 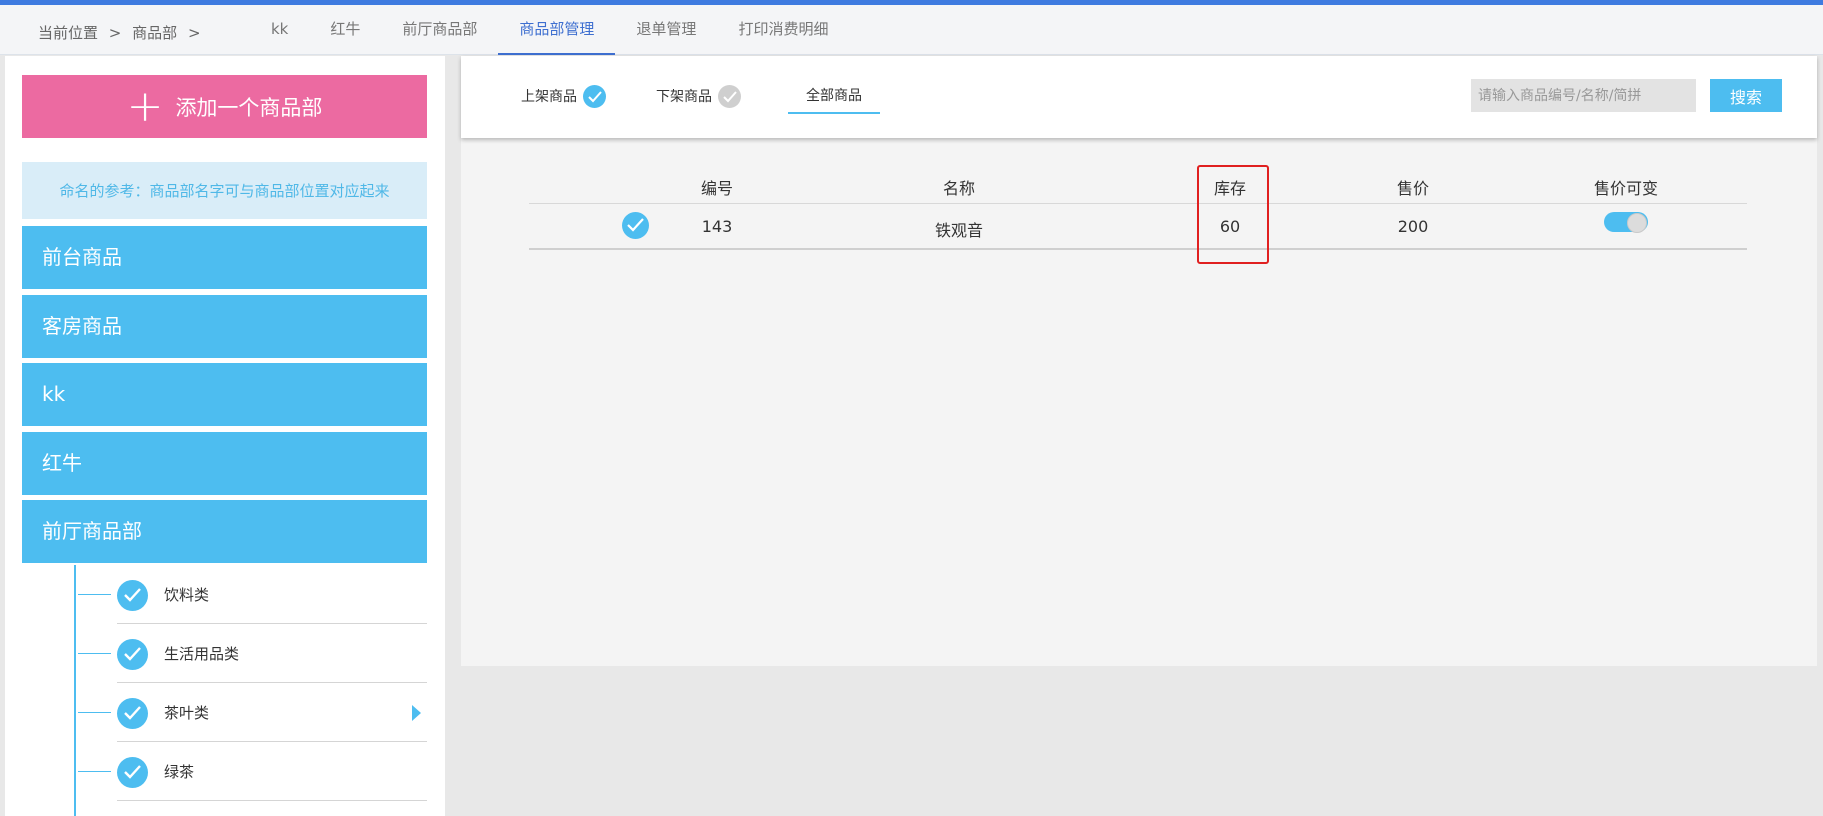 I want to click on sidebar-subitem-label: 饮料类, so click(x=187, y=595).